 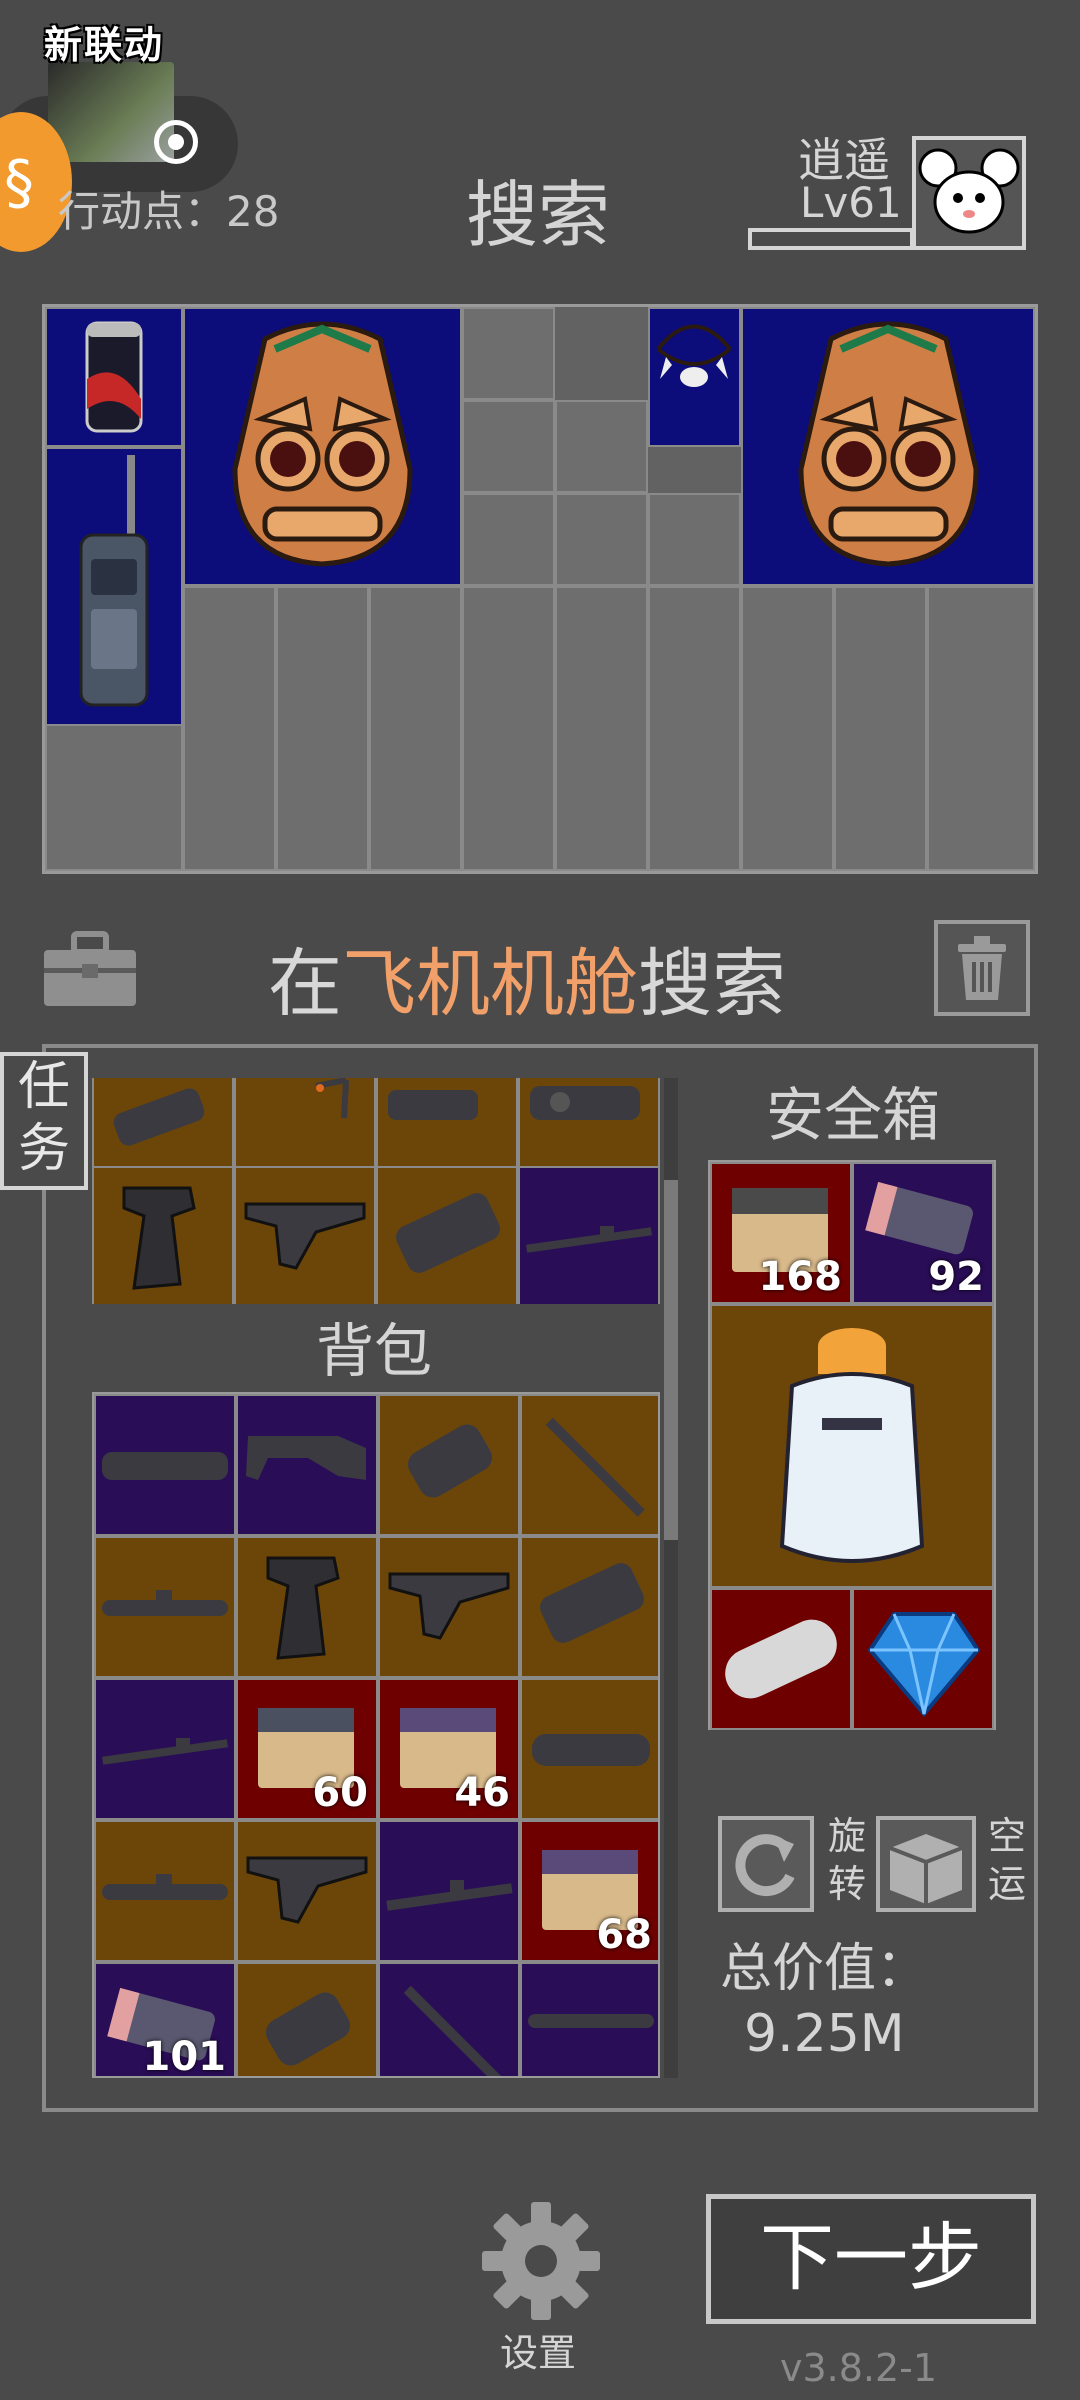 I want to click on loot-item-bipod, so click(x=305, y=1124).